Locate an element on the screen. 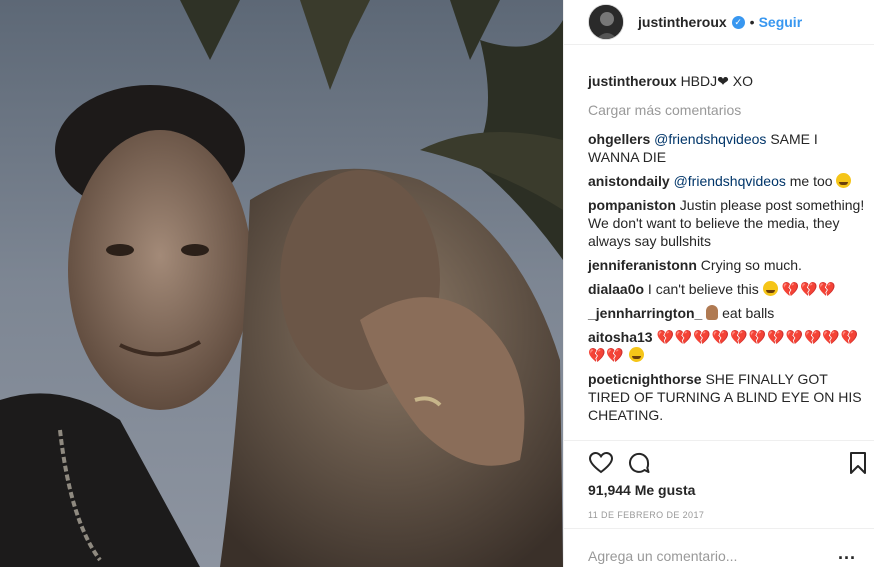 This screenshot has width=874, height=567. hand-gesture-icon is located at coordinates (712, 312).